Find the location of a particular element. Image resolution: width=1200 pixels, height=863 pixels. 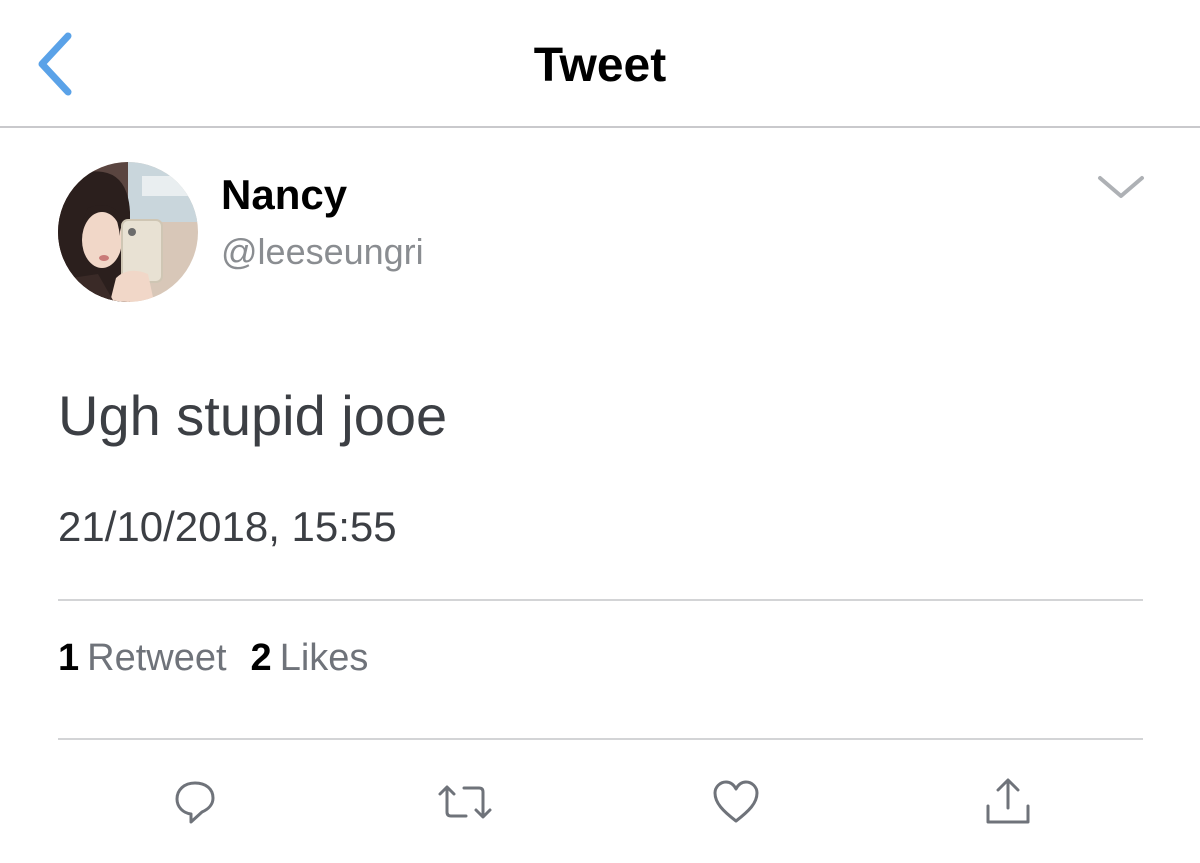

retweets-stat: 1 Retweet is located at coordinates (142, 658).